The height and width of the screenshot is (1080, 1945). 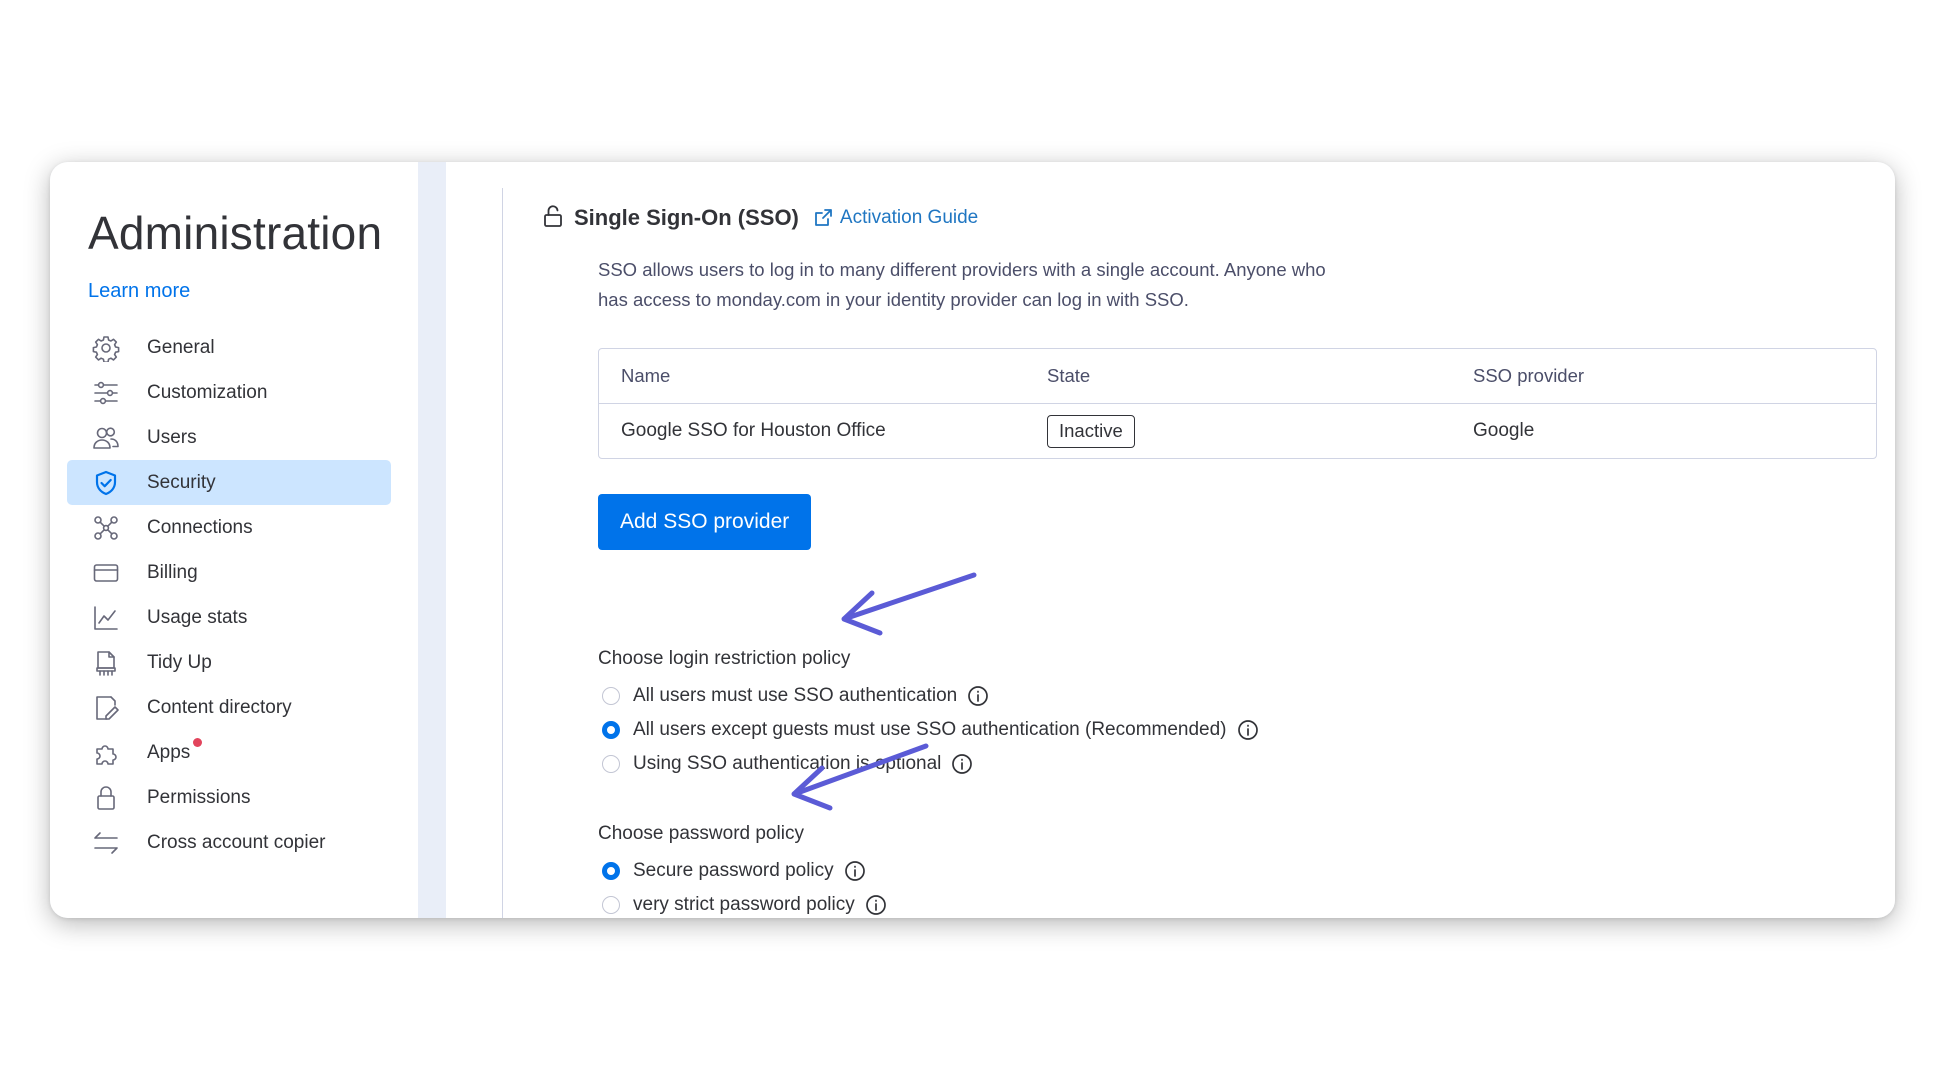 I want to click on login-policy-heading: Choose login restriction policy, so click(x=724, y=658).